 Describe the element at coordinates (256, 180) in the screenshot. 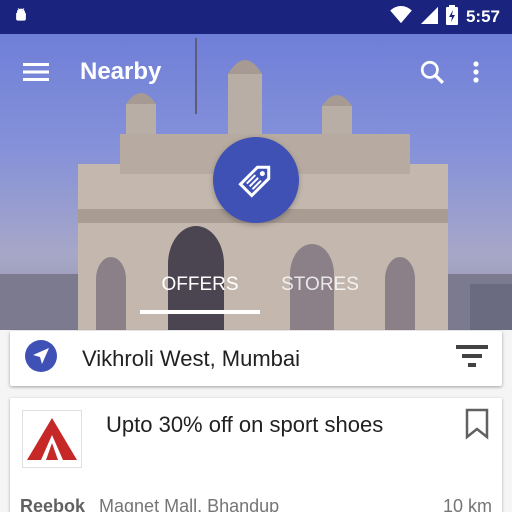

I see `tag-icon` at that location.